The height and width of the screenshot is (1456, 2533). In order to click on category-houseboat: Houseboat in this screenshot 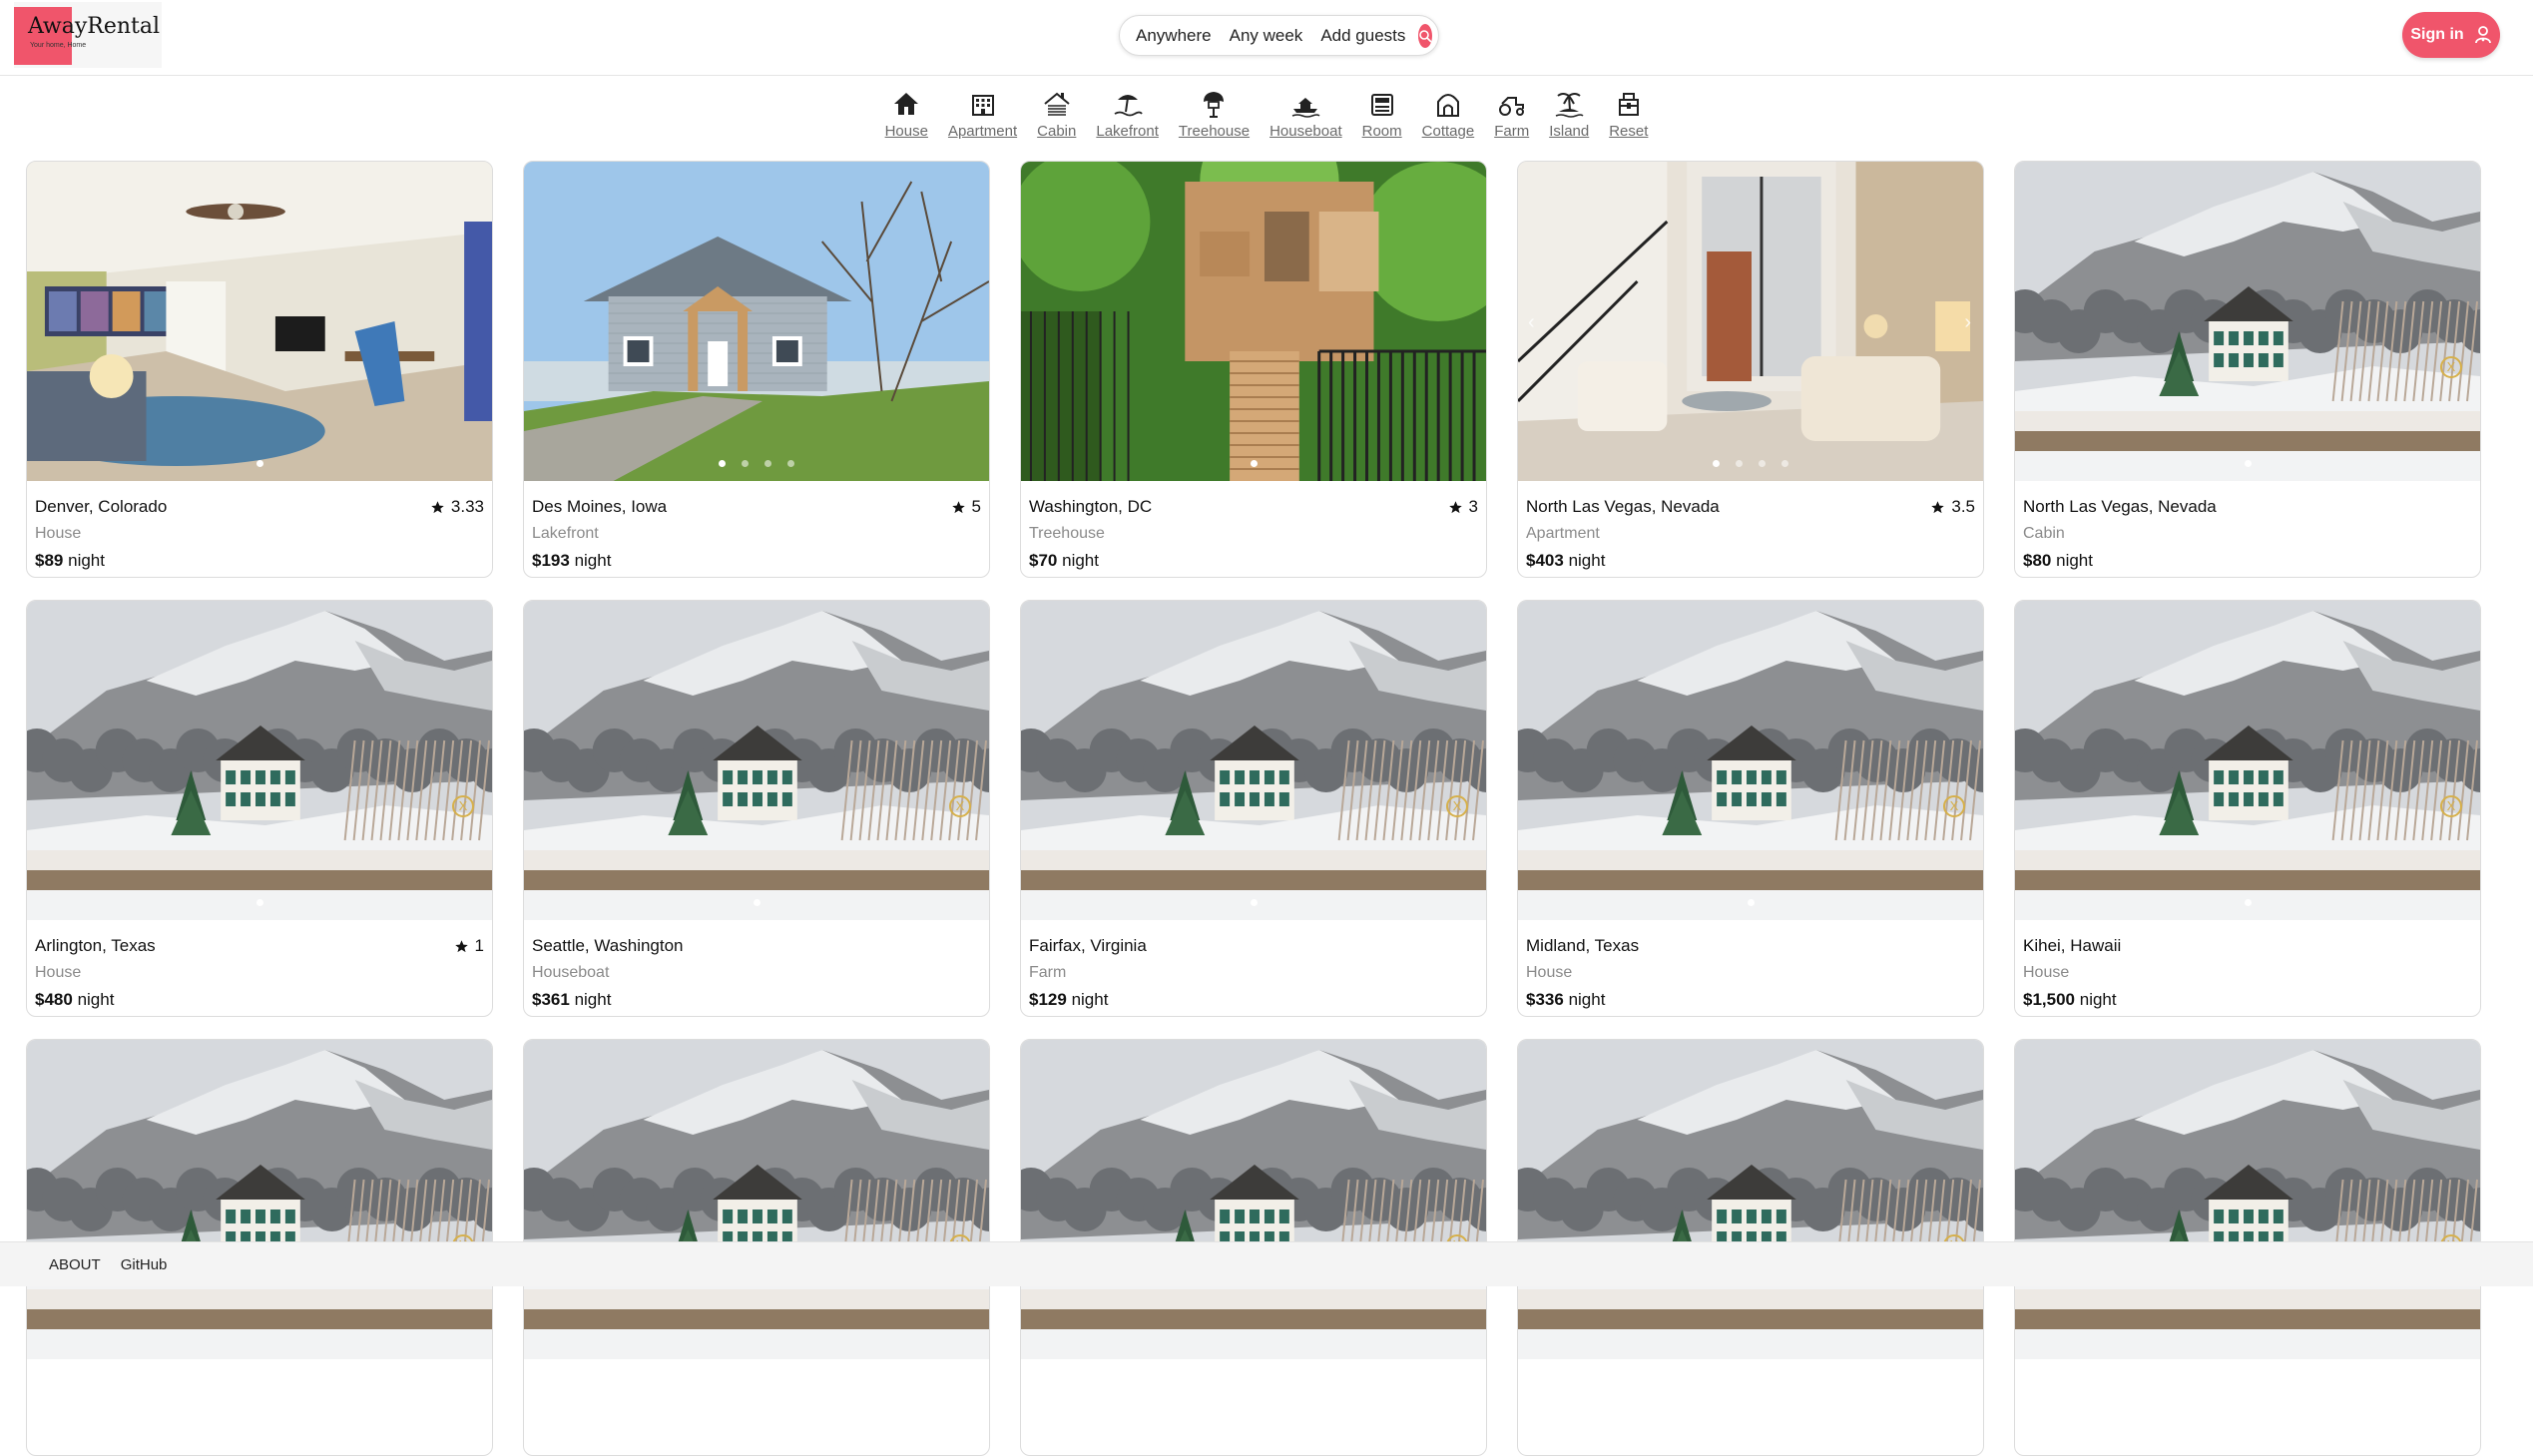, I will do `click(1306, 117)`.